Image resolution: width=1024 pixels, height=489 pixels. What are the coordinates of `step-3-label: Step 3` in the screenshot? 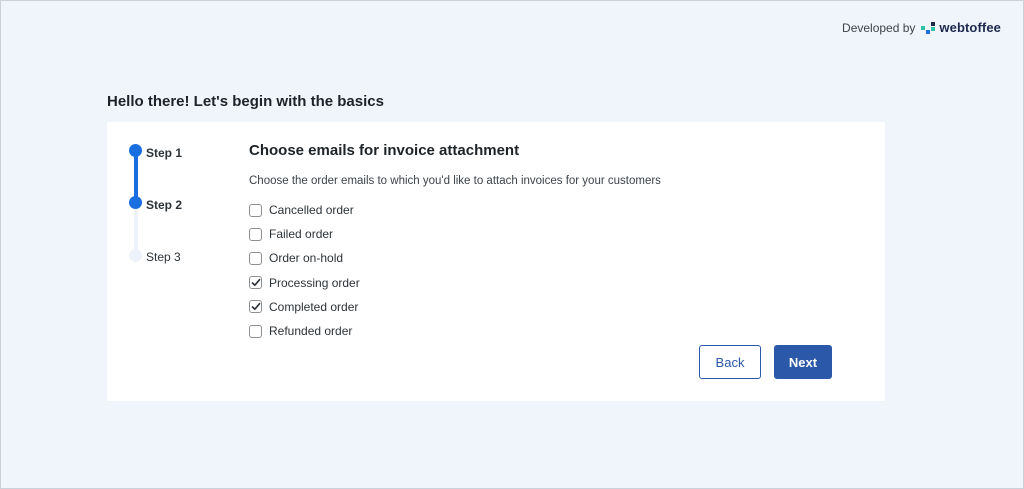 It's located at (163, 257).